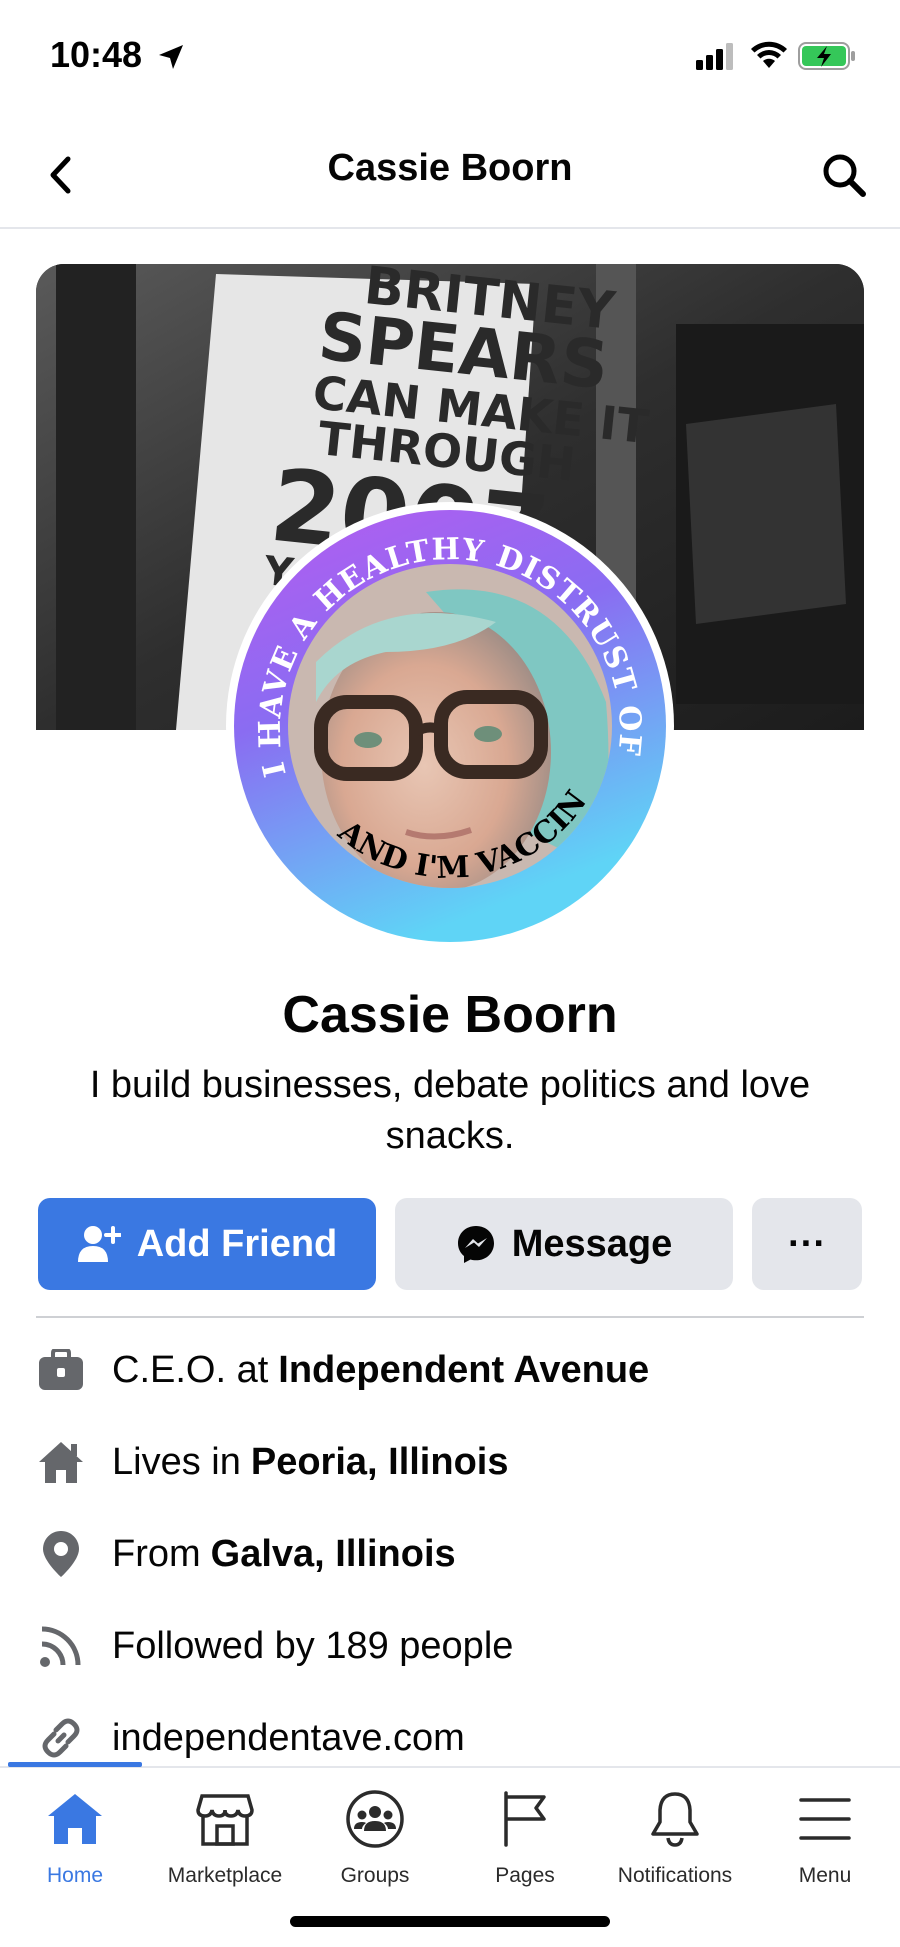  I want to click on tab-label: Notifications, so click(675, 1875).